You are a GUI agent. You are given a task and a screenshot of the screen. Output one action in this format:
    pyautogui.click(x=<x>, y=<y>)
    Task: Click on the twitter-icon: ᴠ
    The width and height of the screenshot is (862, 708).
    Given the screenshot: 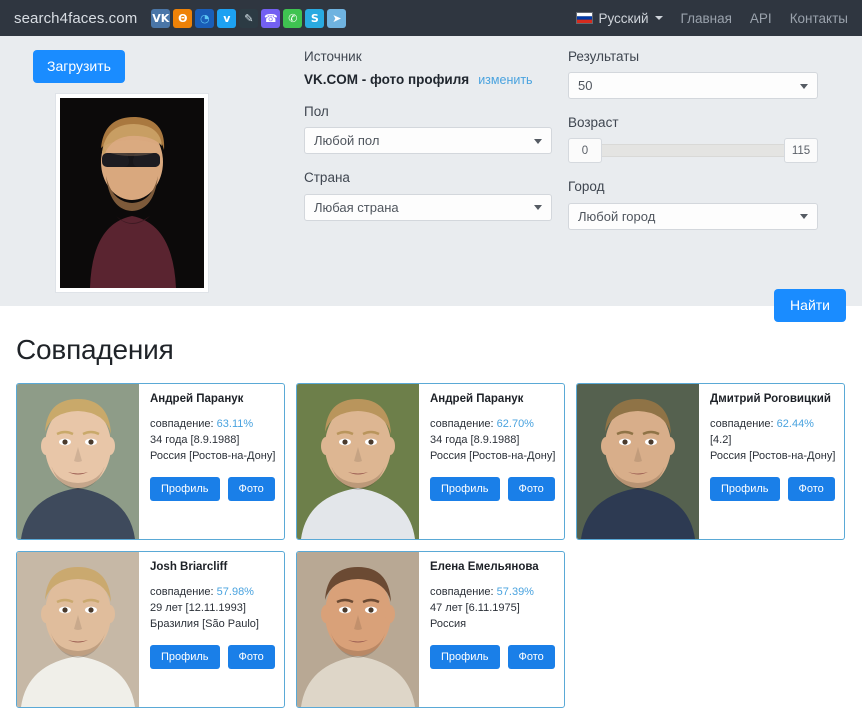 What is the action you would take?
    pyautogui.click(x=227, y=18)
    